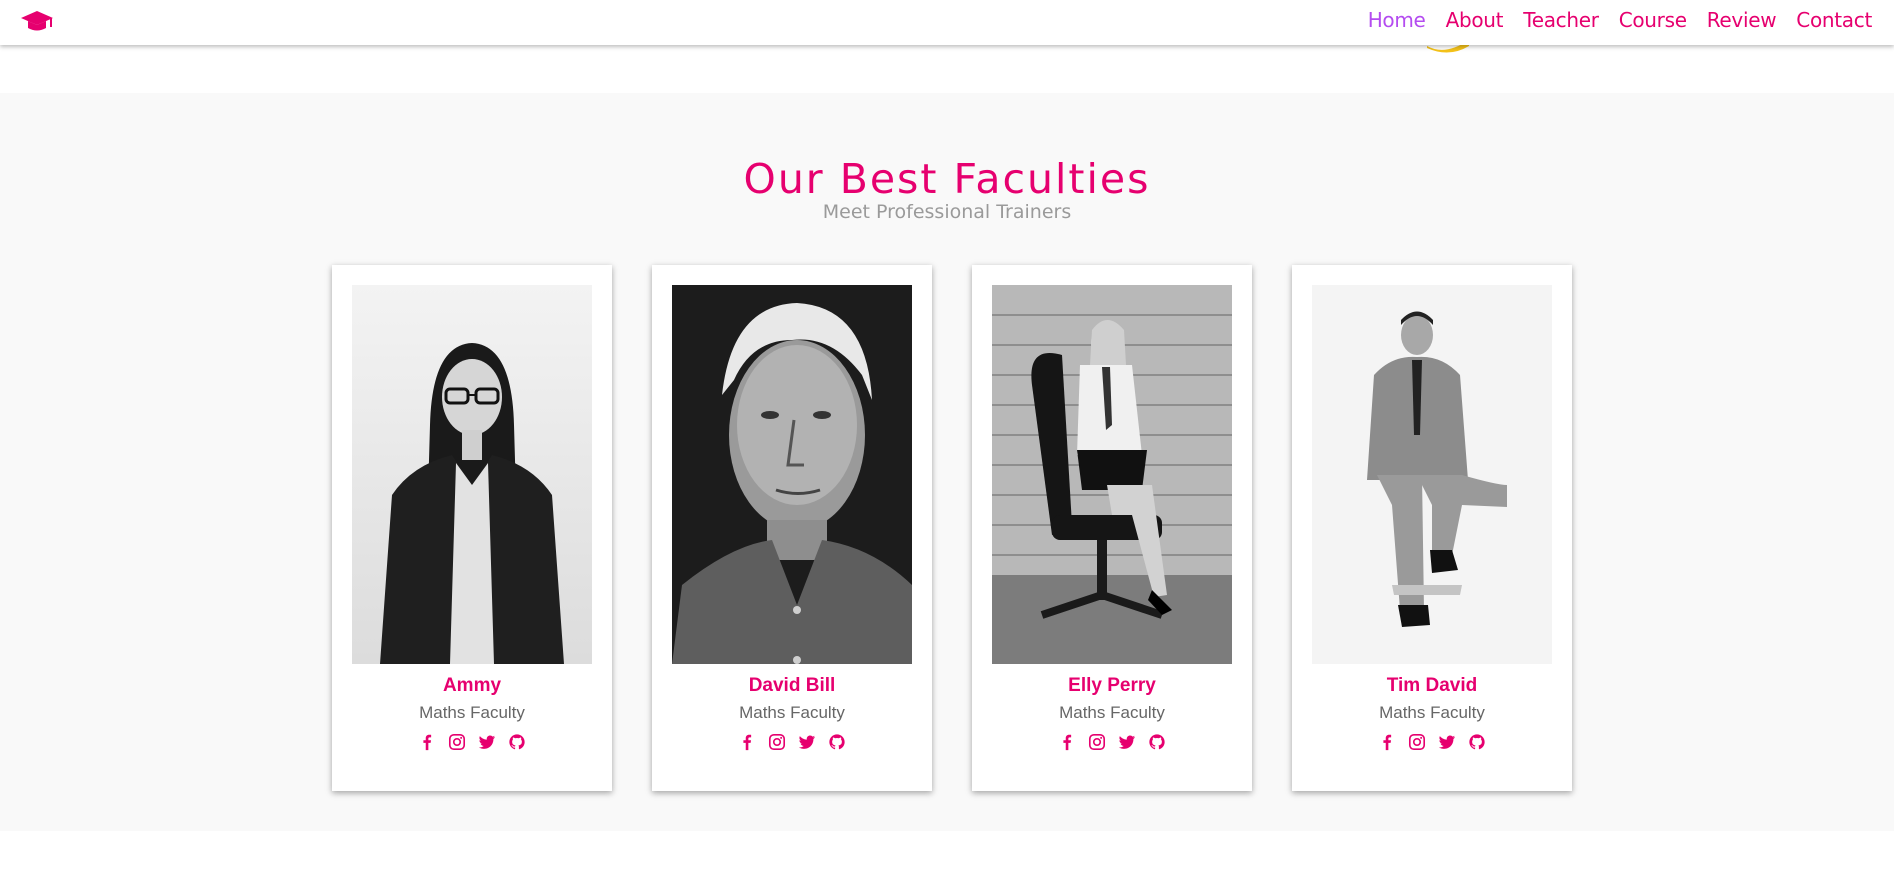 This screenshot has height=871, width=1894. I want to click on nav-link-teacher: Teacher, so click(1561, 20).